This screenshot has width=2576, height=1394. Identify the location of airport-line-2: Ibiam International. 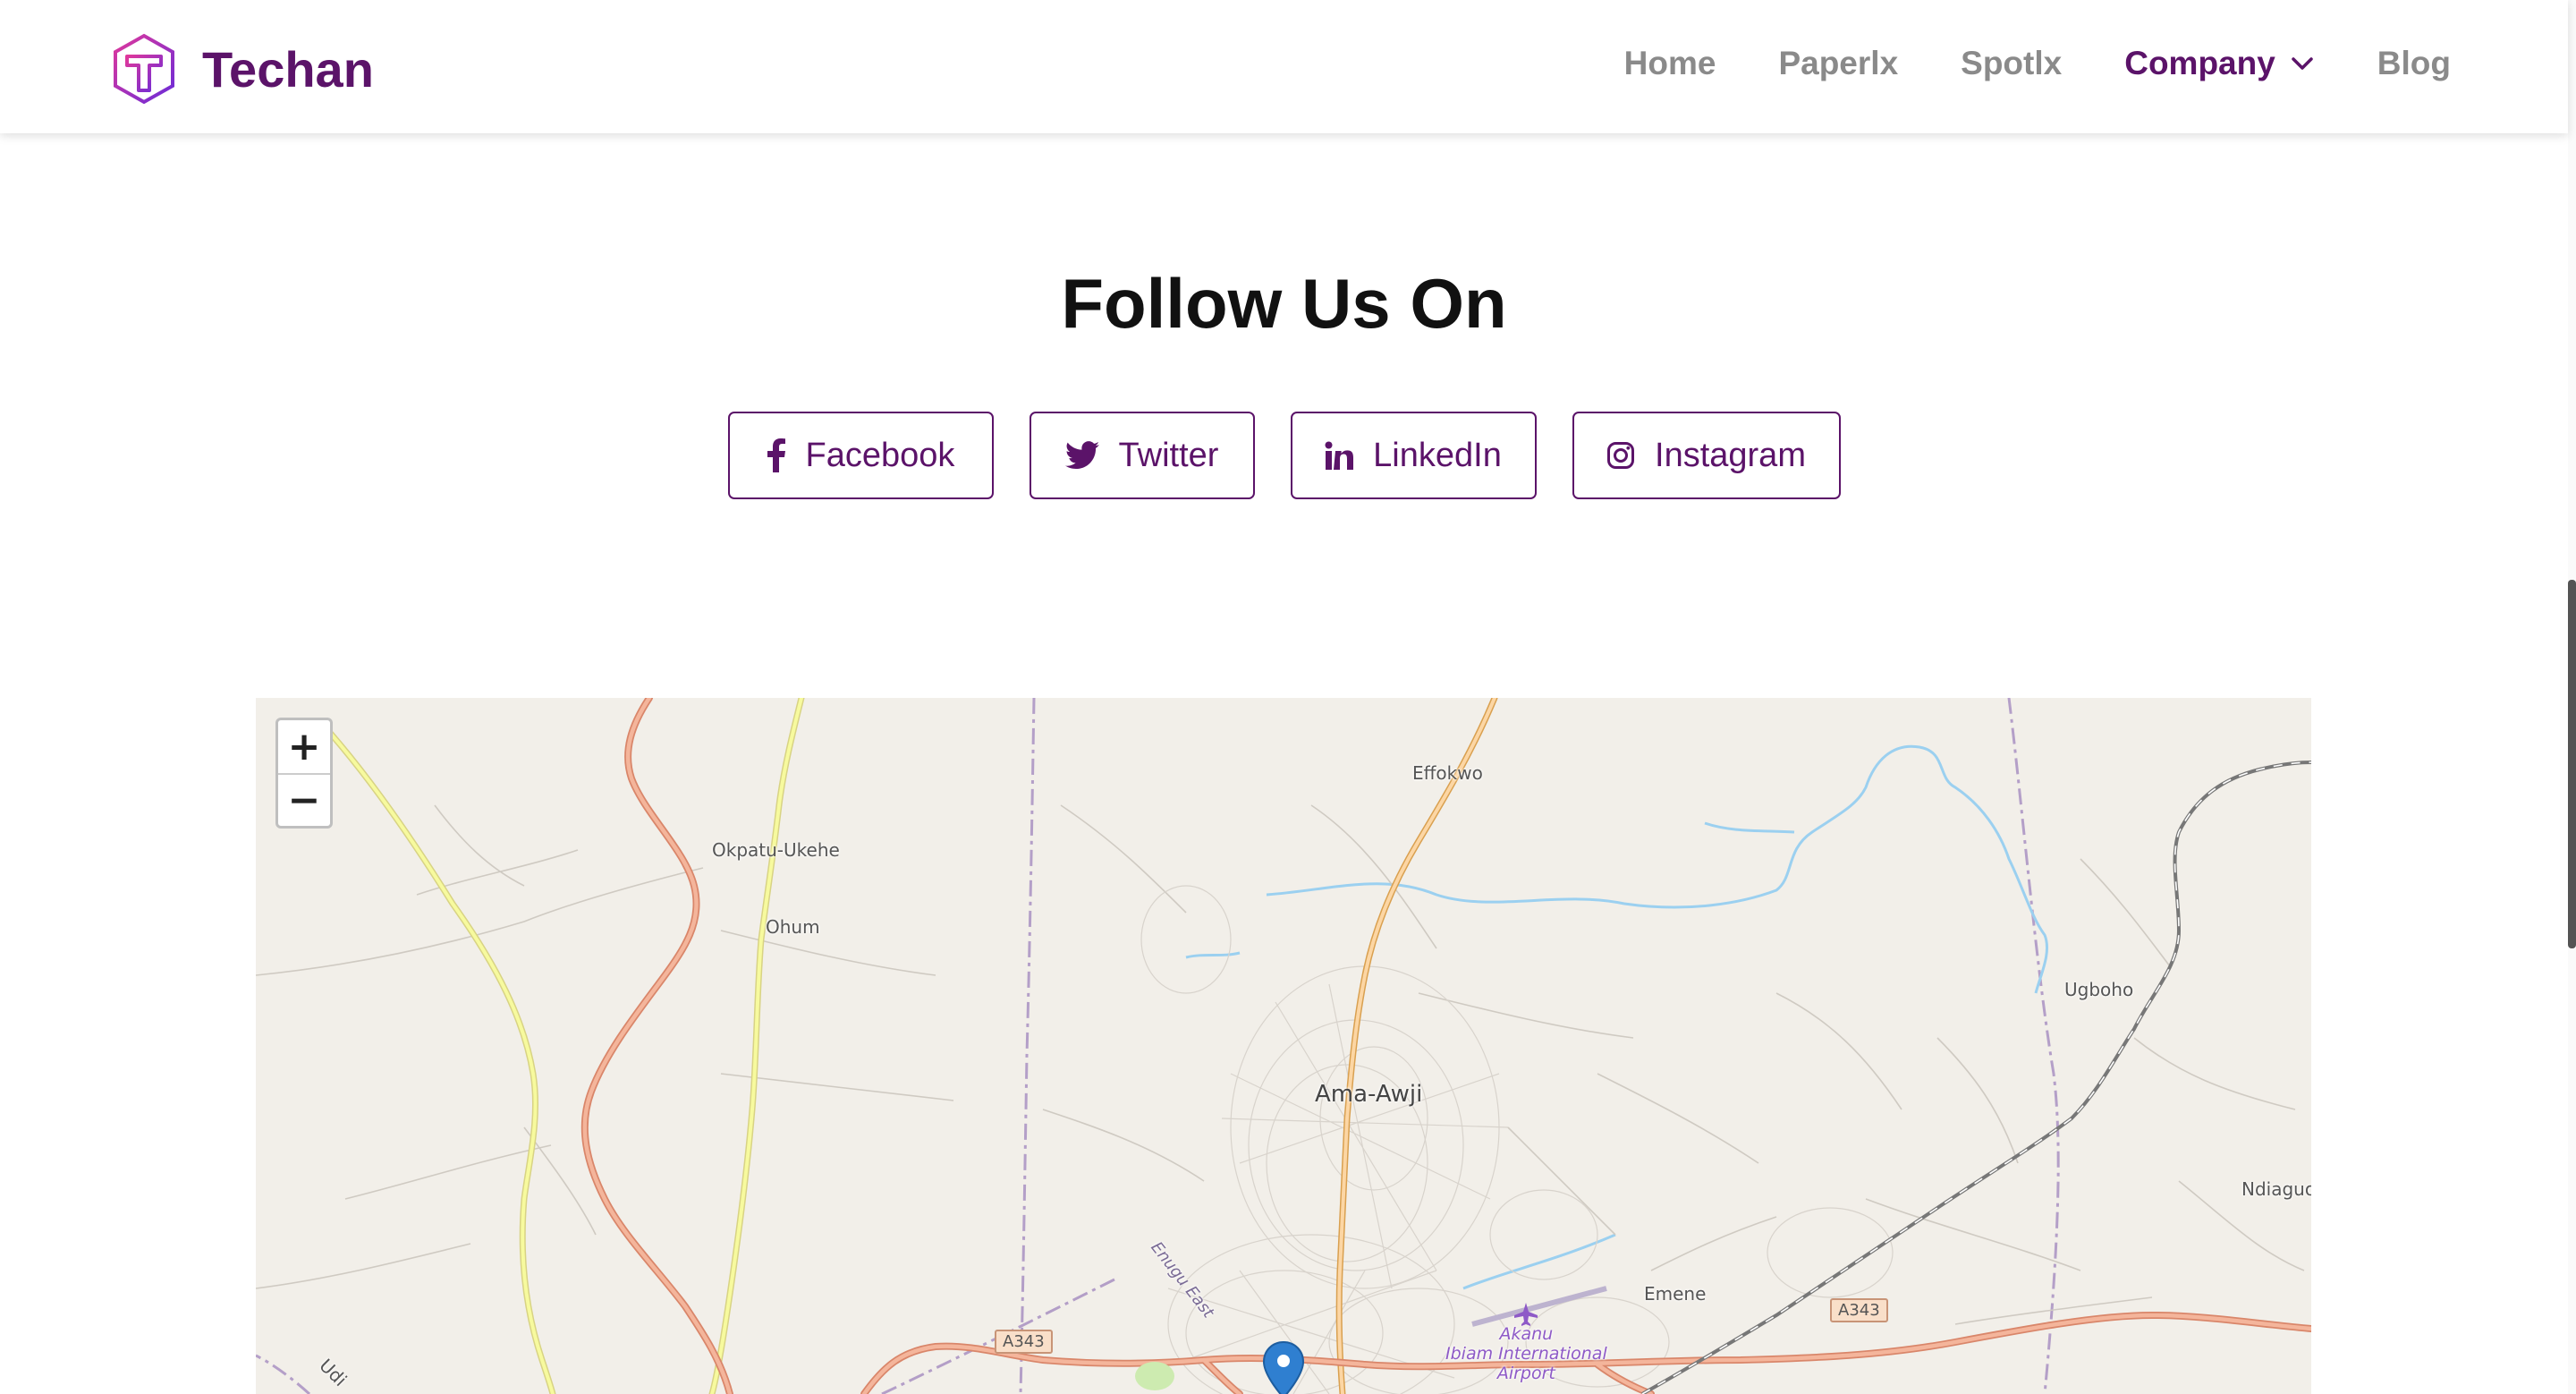
(1526, 1354).